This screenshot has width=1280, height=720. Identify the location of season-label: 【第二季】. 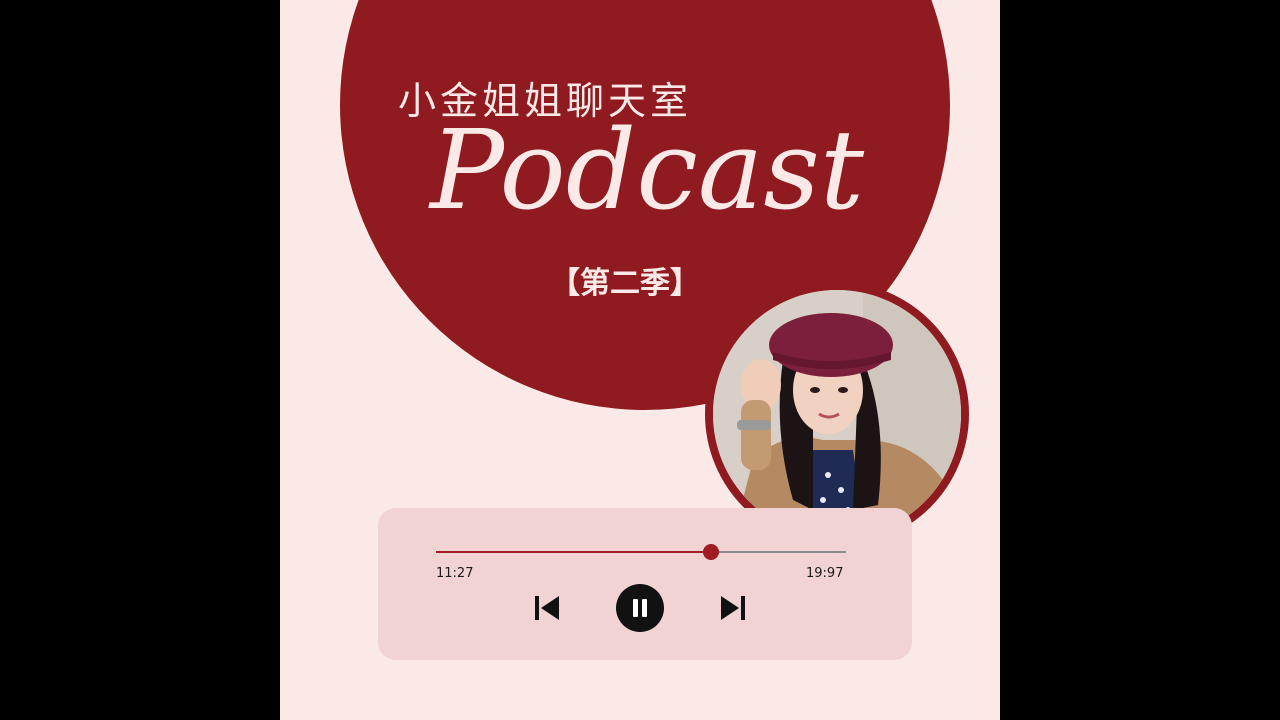
(625, 283).